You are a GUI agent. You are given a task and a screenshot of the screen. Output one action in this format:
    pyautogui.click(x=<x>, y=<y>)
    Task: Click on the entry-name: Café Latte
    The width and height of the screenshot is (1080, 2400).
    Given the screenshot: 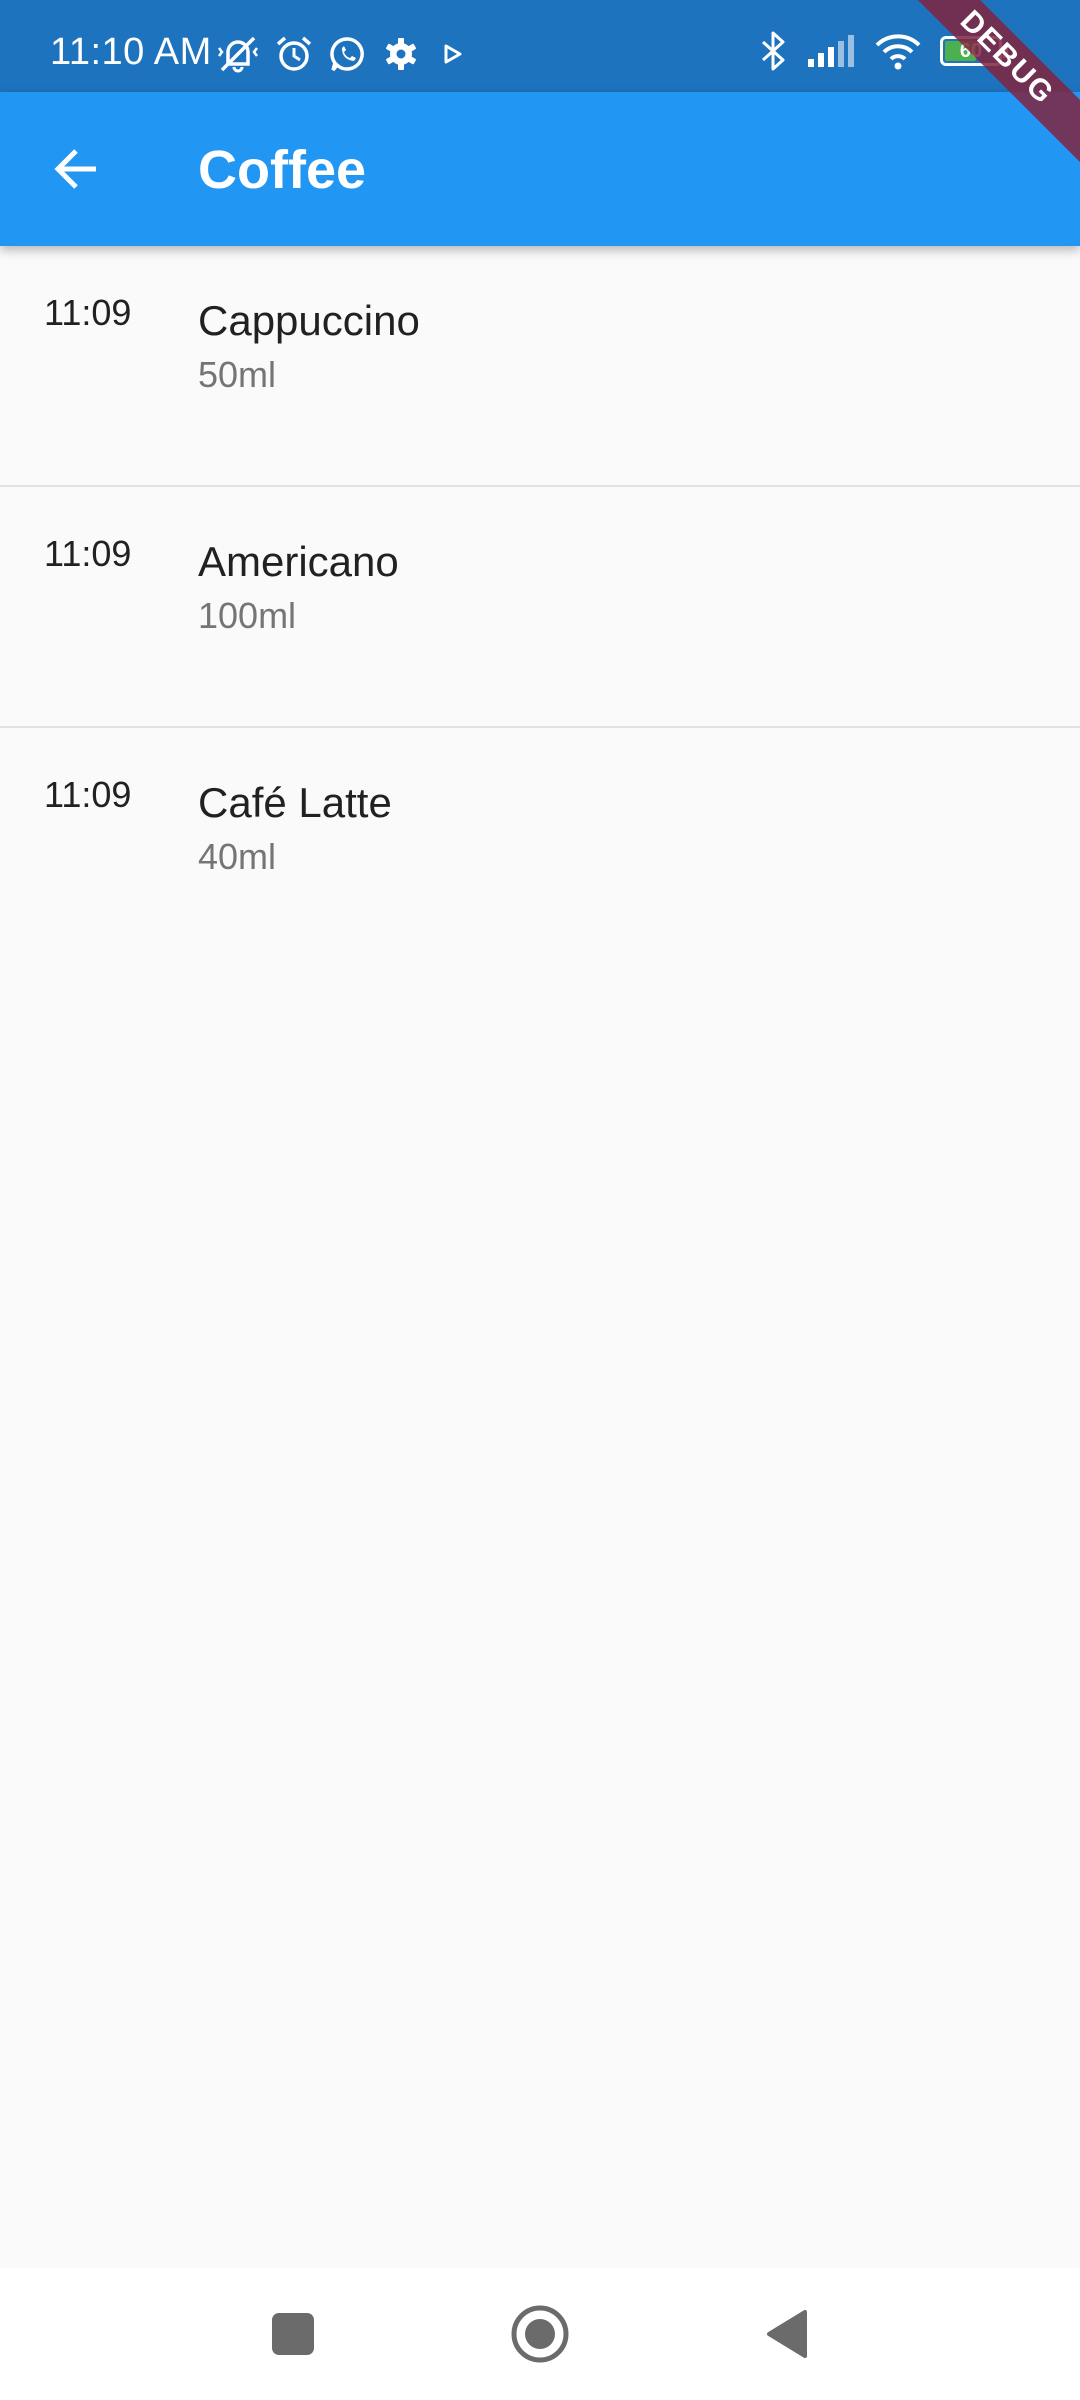 What is the action you would take?
    pyautogui.click(x=295, y=802)
    